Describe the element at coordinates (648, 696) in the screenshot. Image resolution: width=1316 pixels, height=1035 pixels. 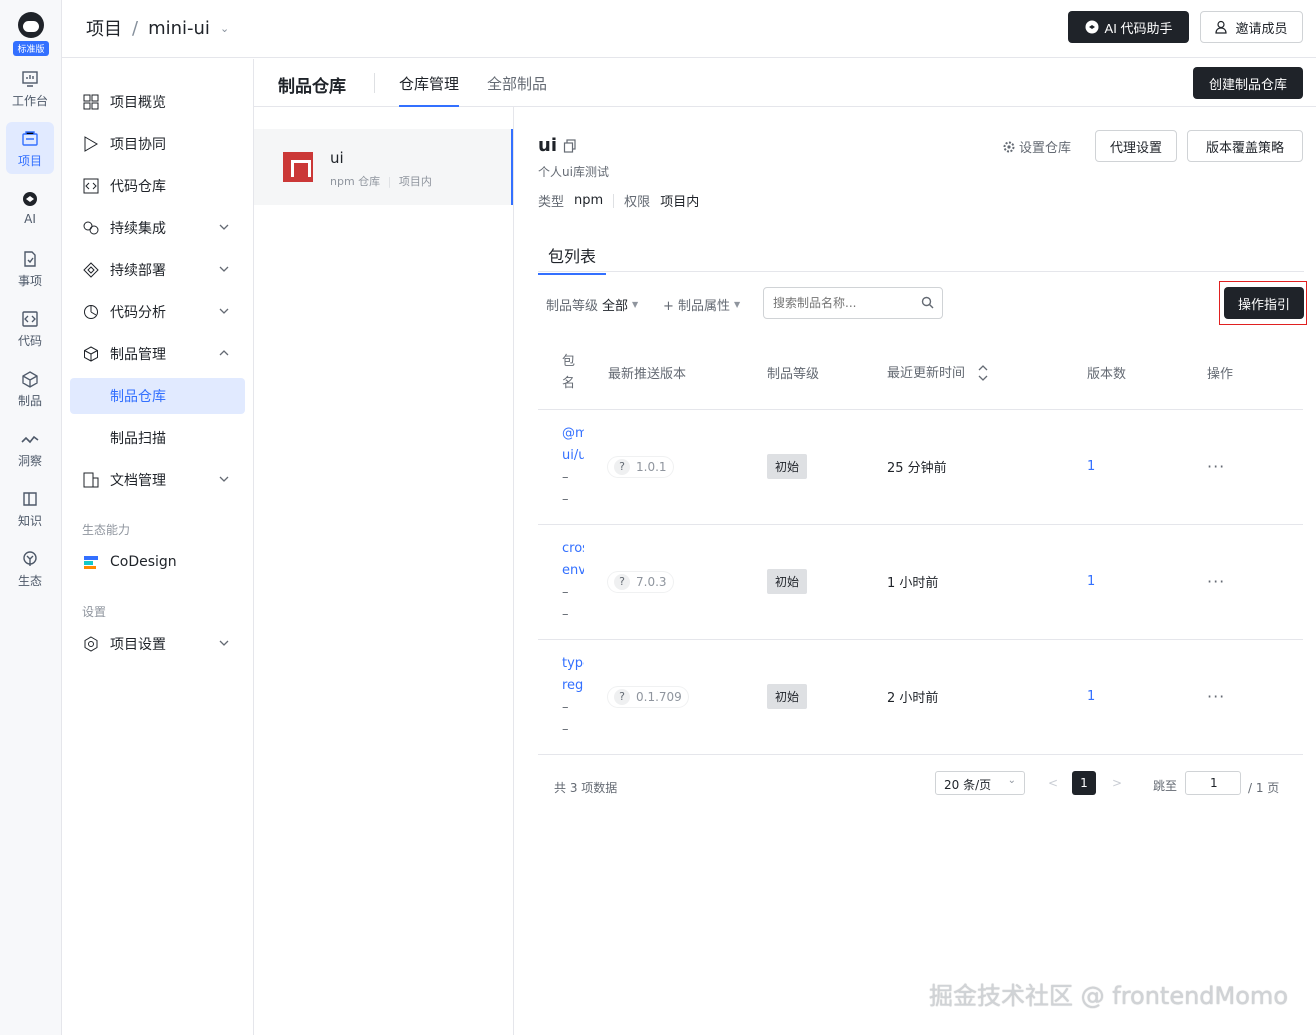
I see `version-tag: ? 0.1.709` at that location.